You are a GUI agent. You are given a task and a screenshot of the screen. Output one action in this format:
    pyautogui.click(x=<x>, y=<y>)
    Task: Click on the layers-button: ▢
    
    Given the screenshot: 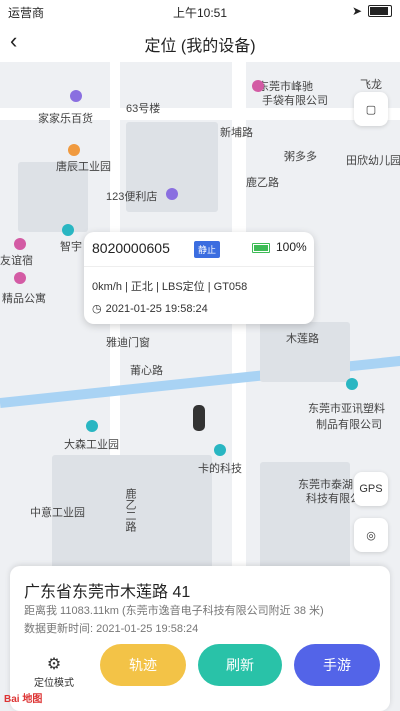 What is the action you would take?
    pyautogui.click(x=371, y=109)
    